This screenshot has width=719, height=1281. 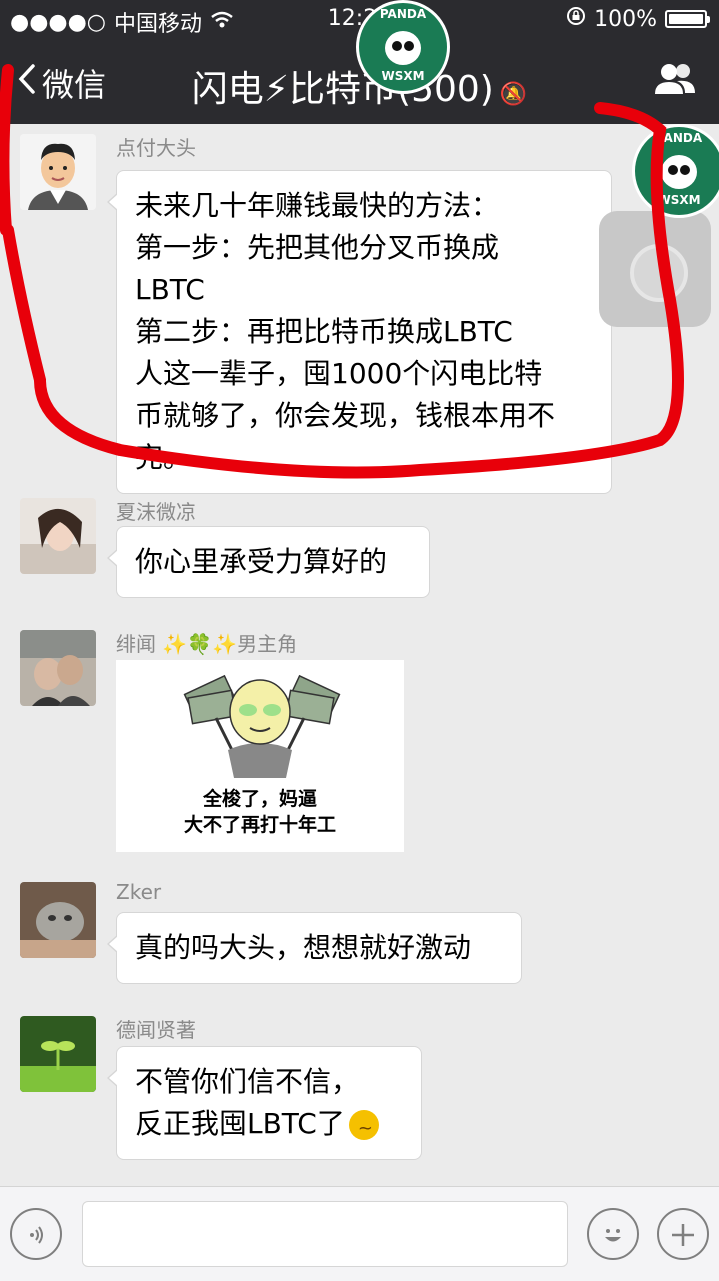 What do you see at coordinates (260, 756) in the screenshot?
I see `sticker-image: 全梭了，妈逼 大不了再打十年工` at bounding box center [260, 756].